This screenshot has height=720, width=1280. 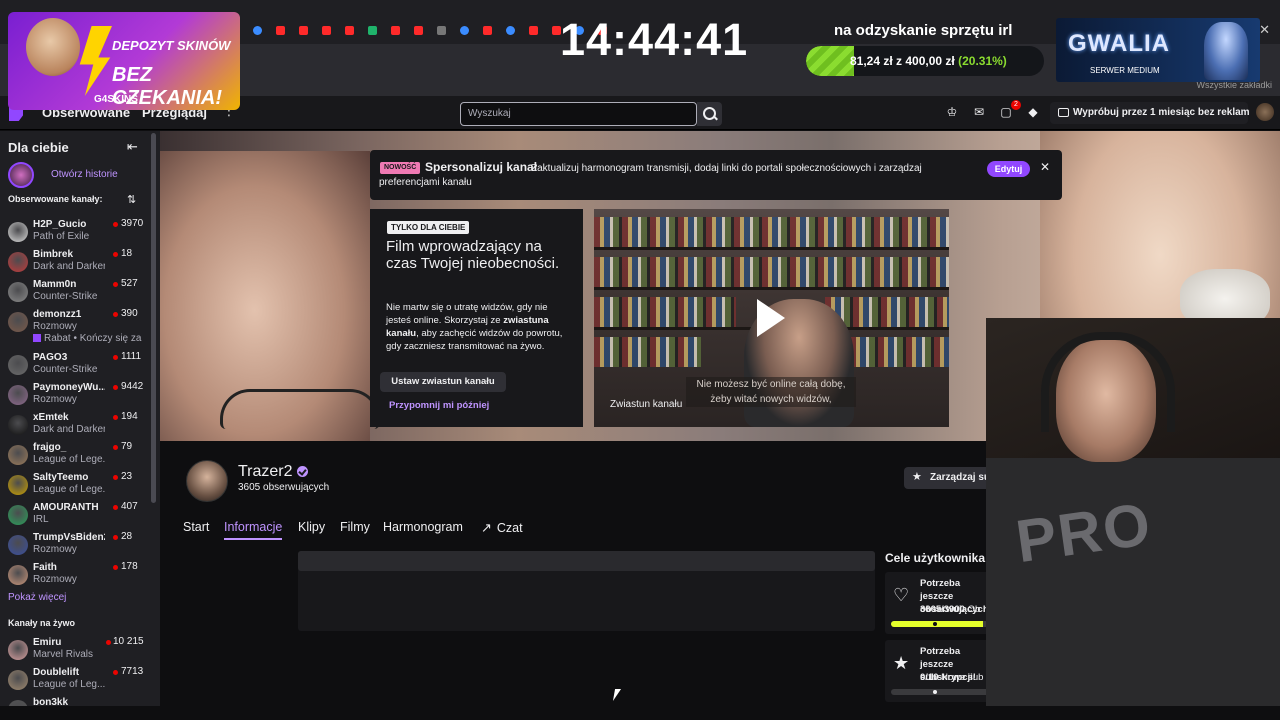 I want to click on browser-tabs, so click(x=418, y=30).